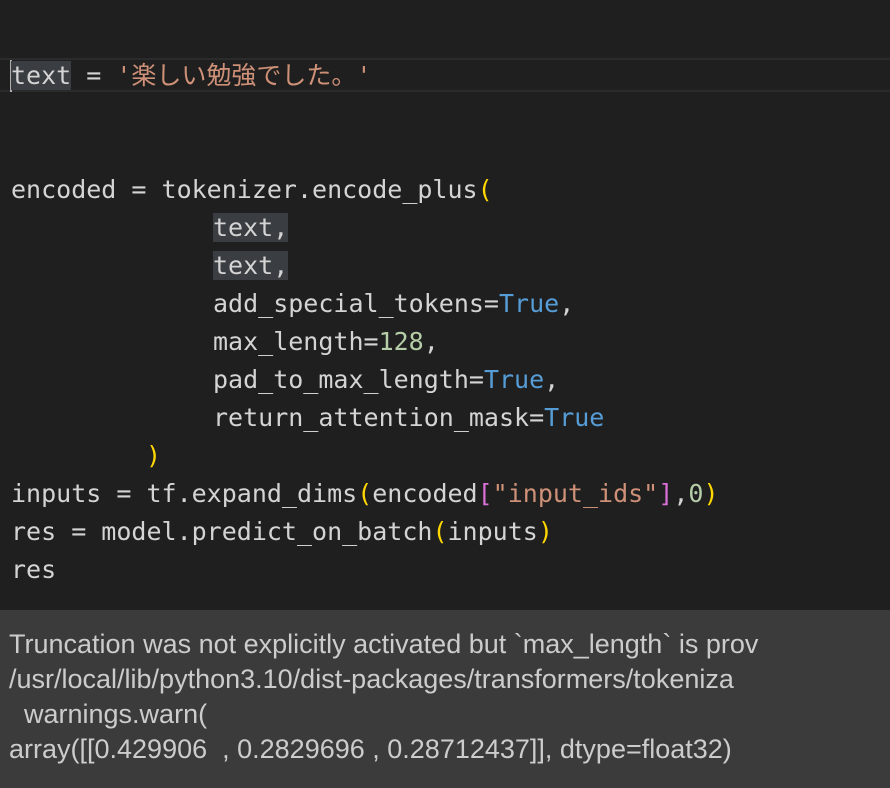 The image size is (890, 788). I want to click on string-literal: "input_ids", so click(575, 493).